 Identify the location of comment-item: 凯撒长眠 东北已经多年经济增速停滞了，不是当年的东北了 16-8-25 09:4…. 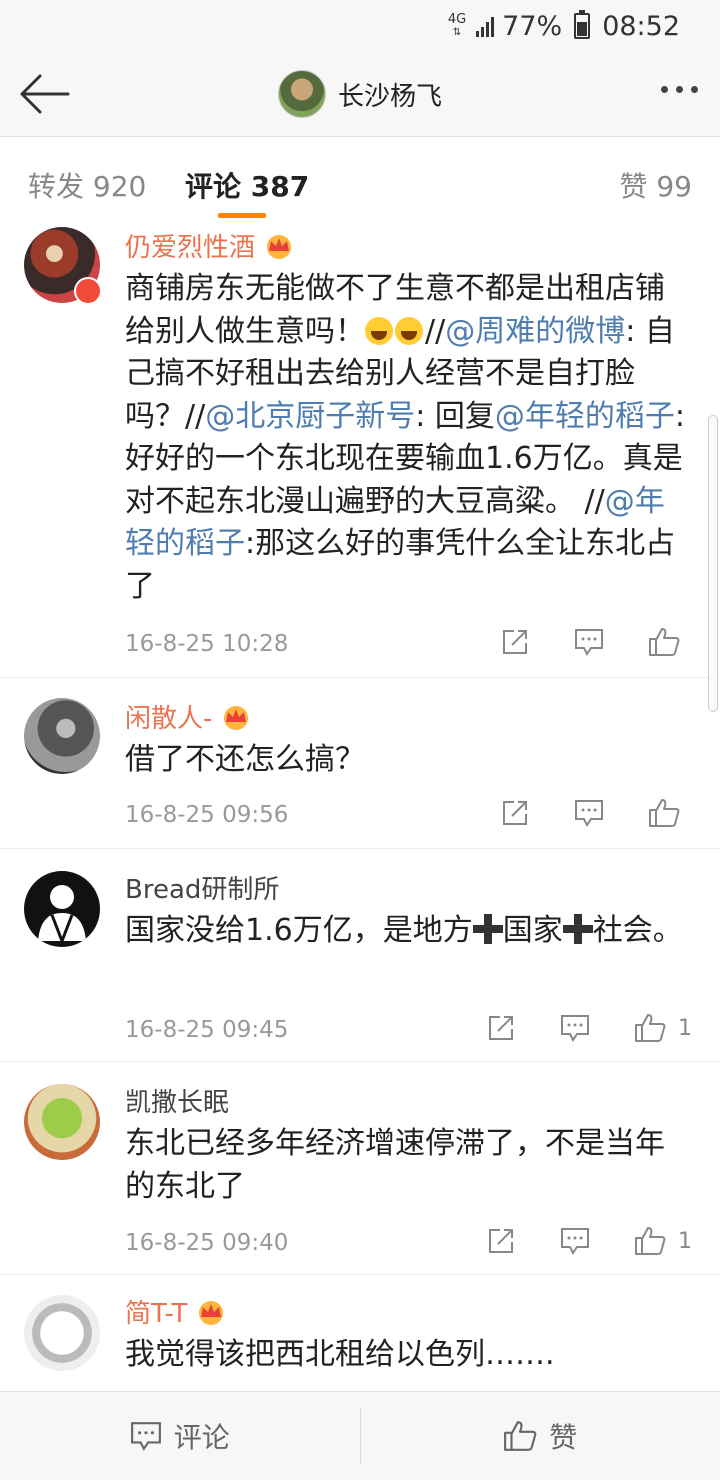
(360, 1168).